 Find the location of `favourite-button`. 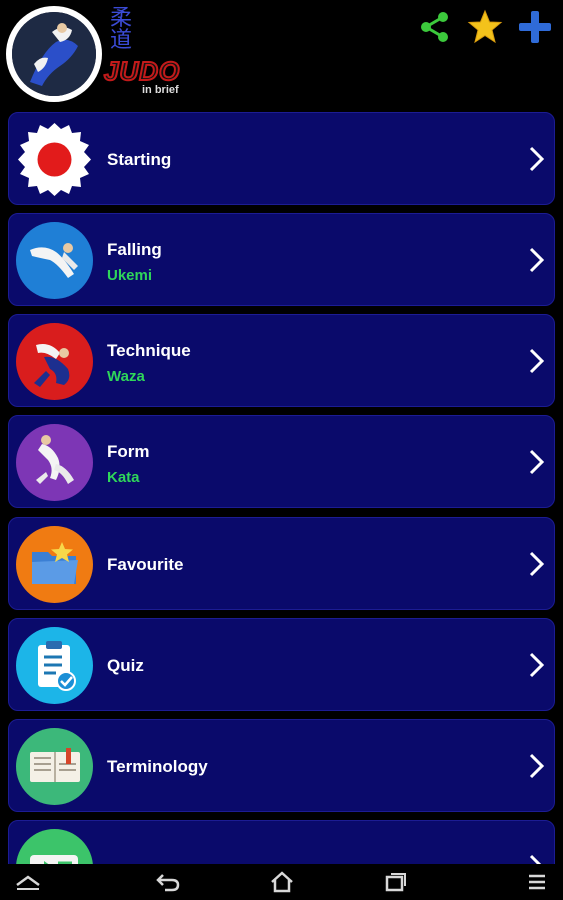

favourite-button is located at coordinates (485, 27).